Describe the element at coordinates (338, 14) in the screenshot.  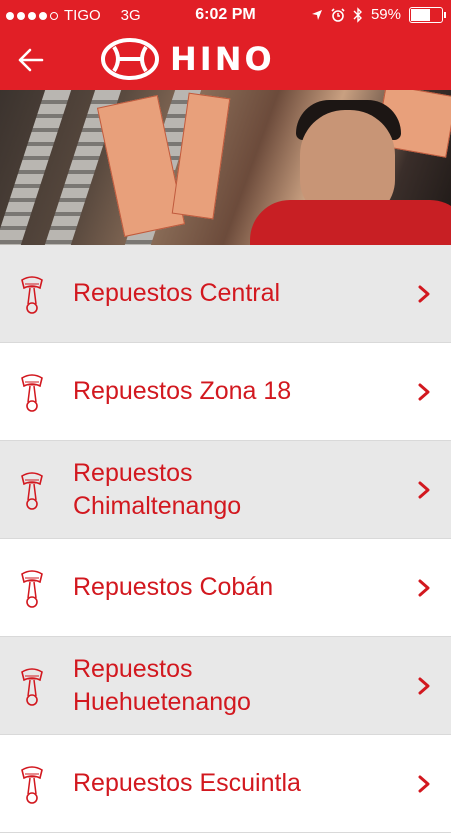
I see `alarm-icon` at that location.